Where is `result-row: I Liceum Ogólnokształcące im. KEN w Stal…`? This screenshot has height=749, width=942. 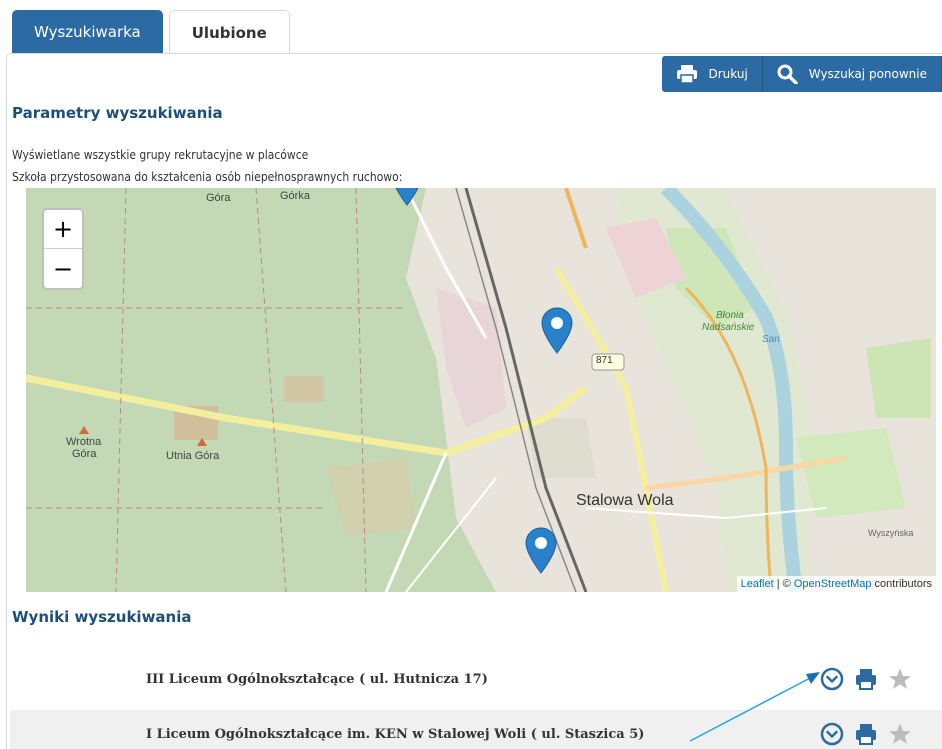 result-row: I Liceum Ogólnokształcące im. KEN w Stal… is located at coordinates (476, 729).